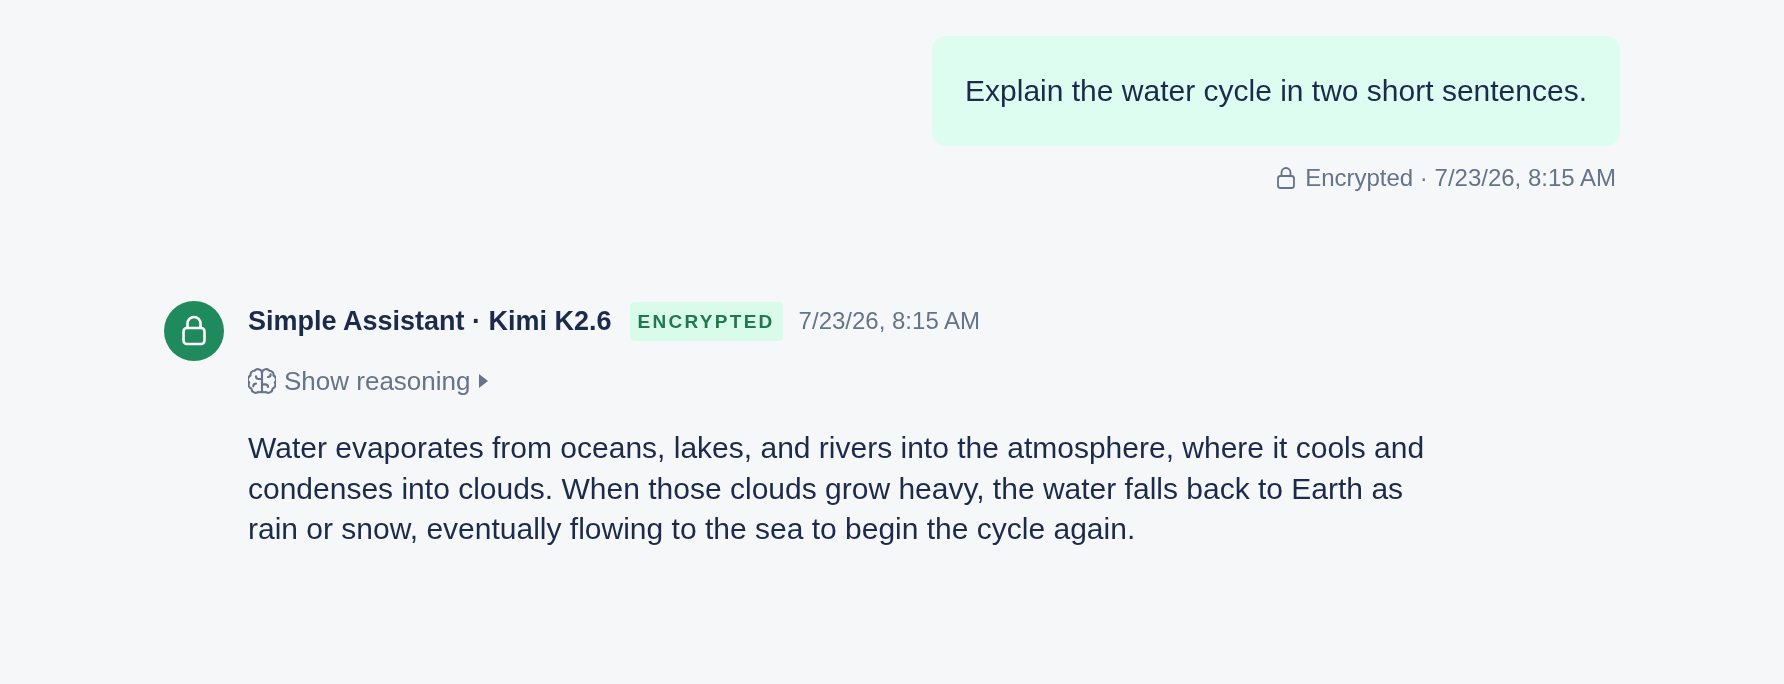  I want to click on encrypted-badge: ENCRYPTED, so click(706, 321).